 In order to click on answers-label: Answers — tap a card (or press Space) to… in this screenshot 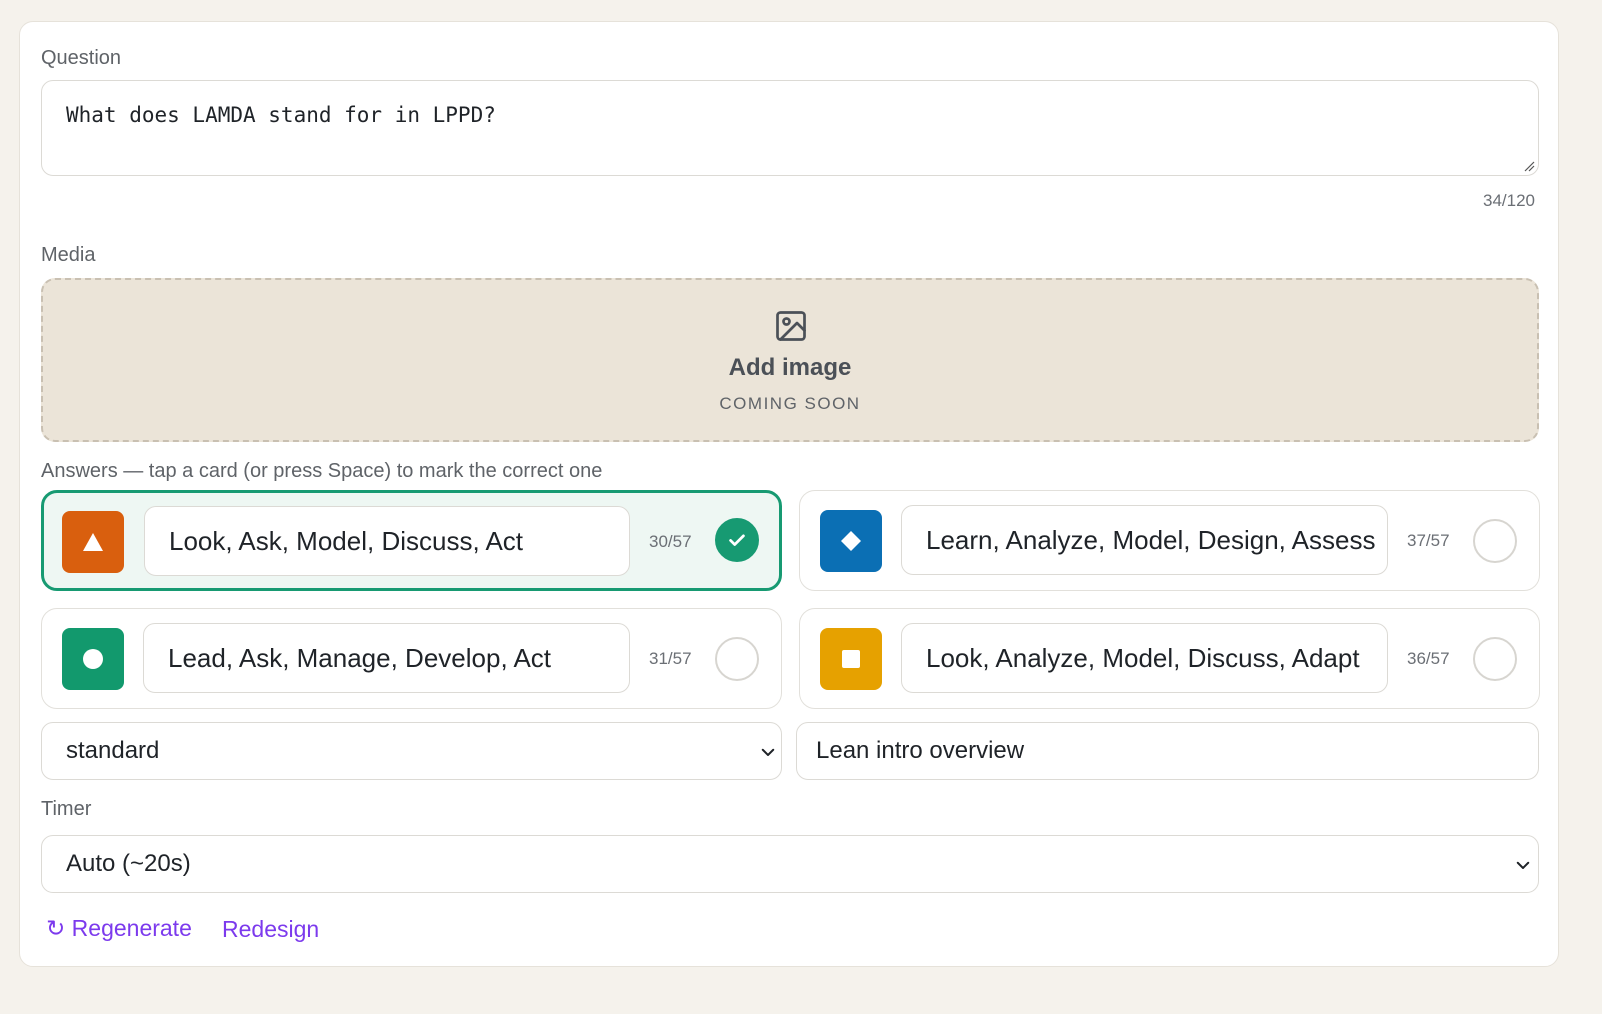, I will do `click(322, 471)`.